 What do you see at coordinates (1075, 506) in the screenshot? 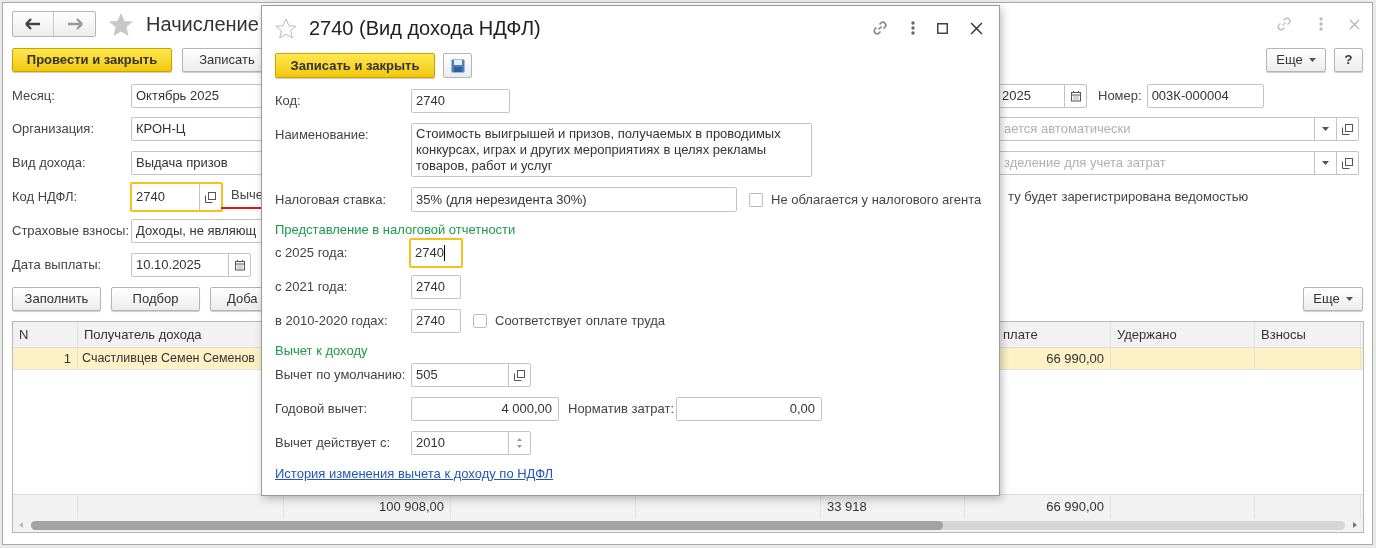
I see `total-cell-text: 66 990,00` at bounding box center [1075, 506].